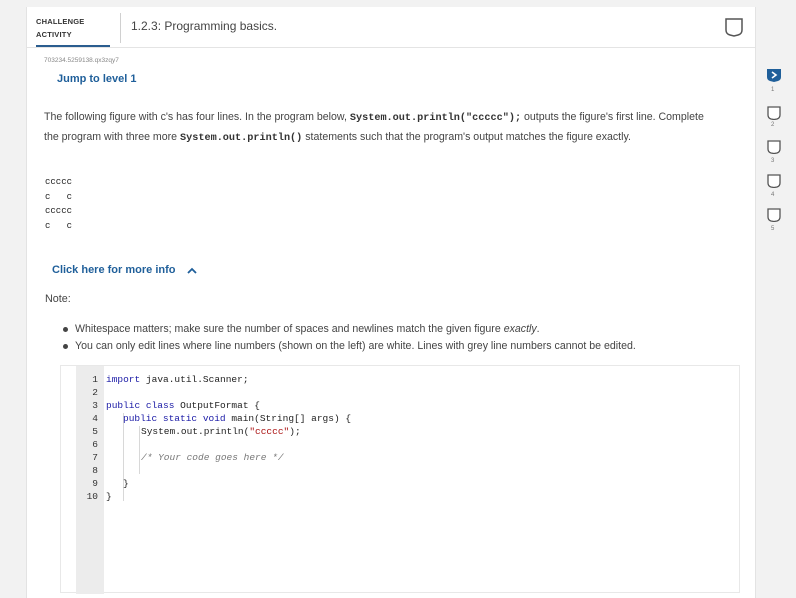 Image resolution: width=796 pixels, height=598 pixels. What do you see at coordinates (174, 418) in the screenshot?
I see `code-keyword: public static void` at bounding box center [174, 418].